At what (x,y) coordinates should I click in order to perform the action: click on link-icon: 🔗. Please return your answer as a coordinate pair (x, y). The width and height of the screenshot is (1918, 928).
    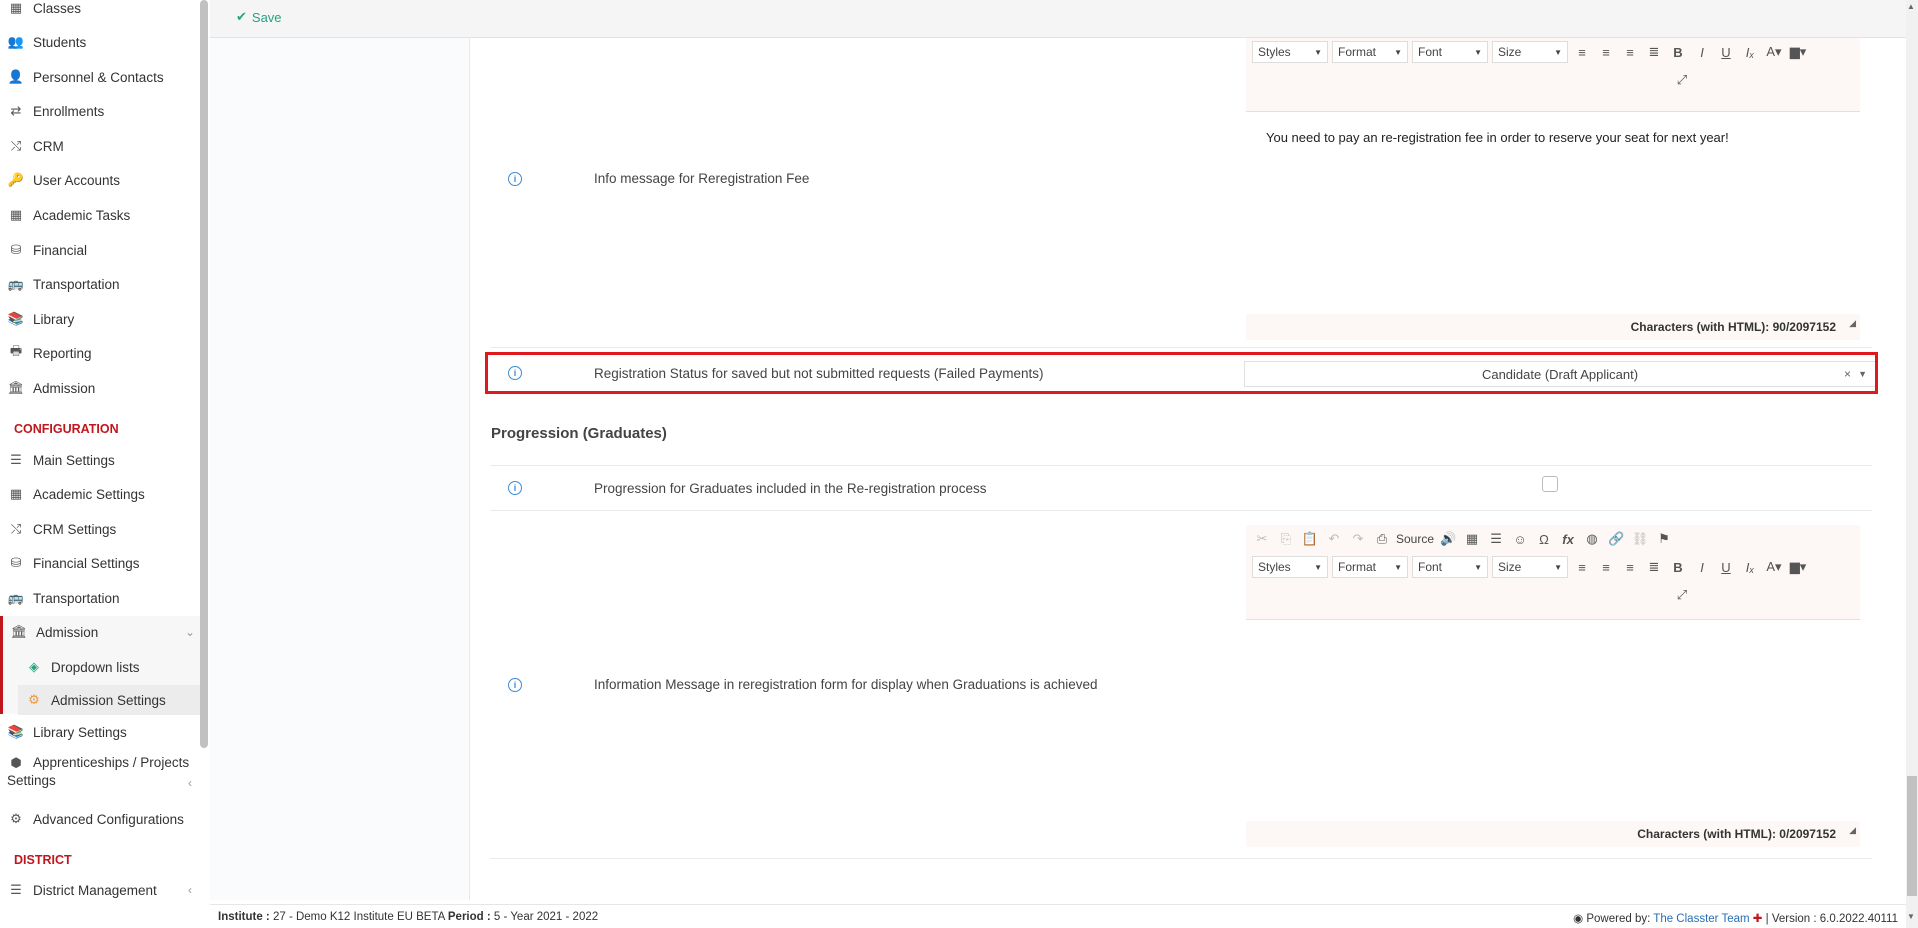
    Looking at the image, I should click on (1616, 539).